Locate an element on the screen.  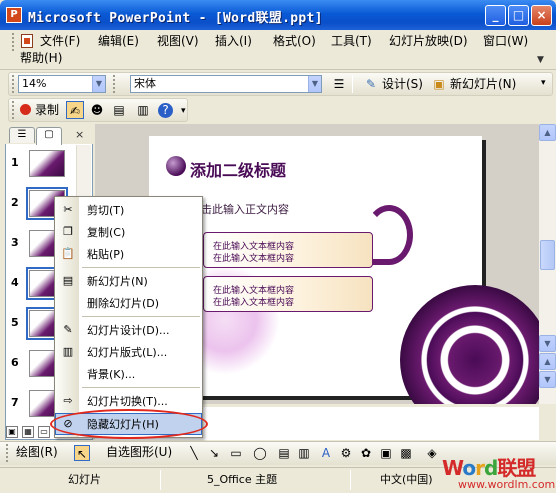
copy-icon: ❐ is located at coordinates (68, 231).